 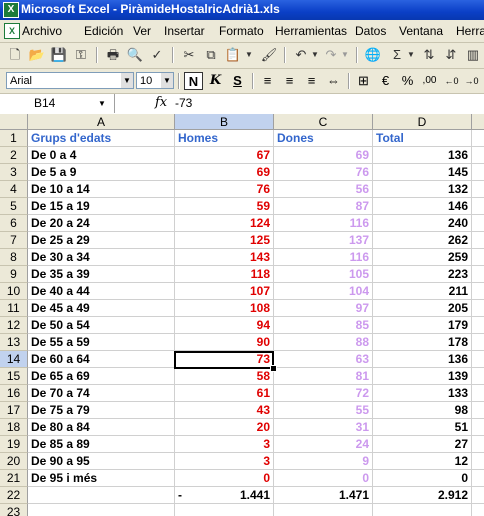 What do you see at coordinates (37, 55) in the screenshot?
I see `open-folder-icon: 📂` at bounding box center [37, 55].